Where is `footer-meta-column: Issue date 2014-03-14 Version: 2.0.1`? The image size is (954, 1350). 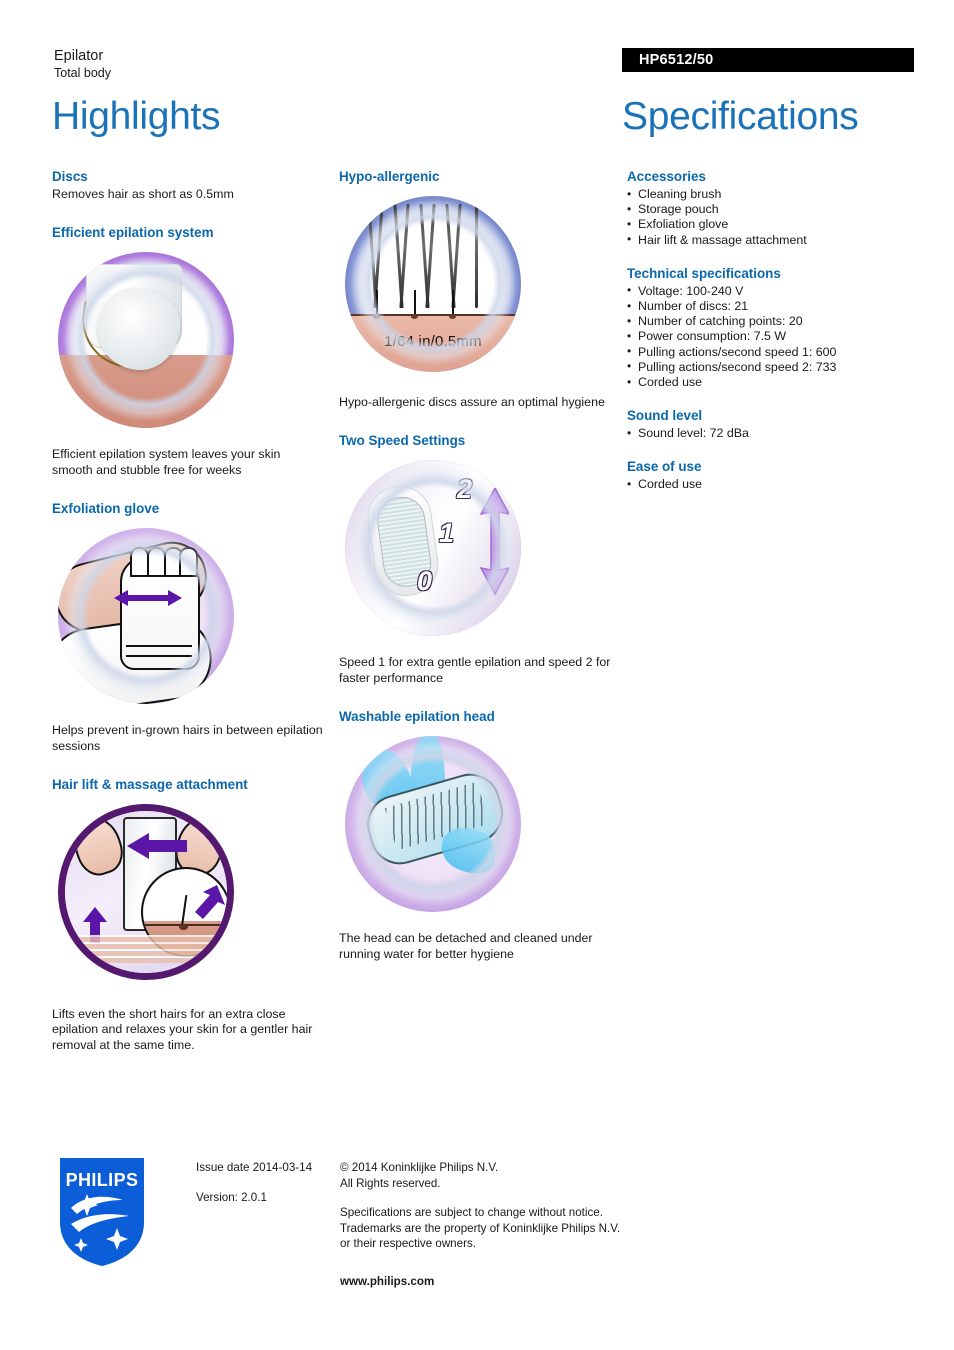 footer-meta-column: Issue date 2014-03-14 Version: 2.0.1 is located at coordinates (261, 1182).